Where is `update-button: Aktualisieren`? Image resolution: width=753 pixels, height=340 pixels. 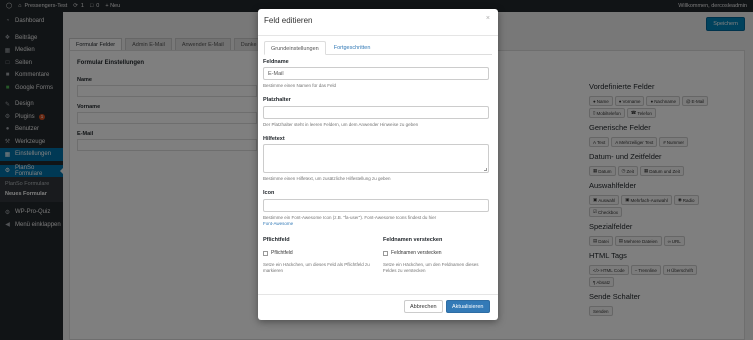
update-button: Aktualisieren is located at coordinates (468, 306).